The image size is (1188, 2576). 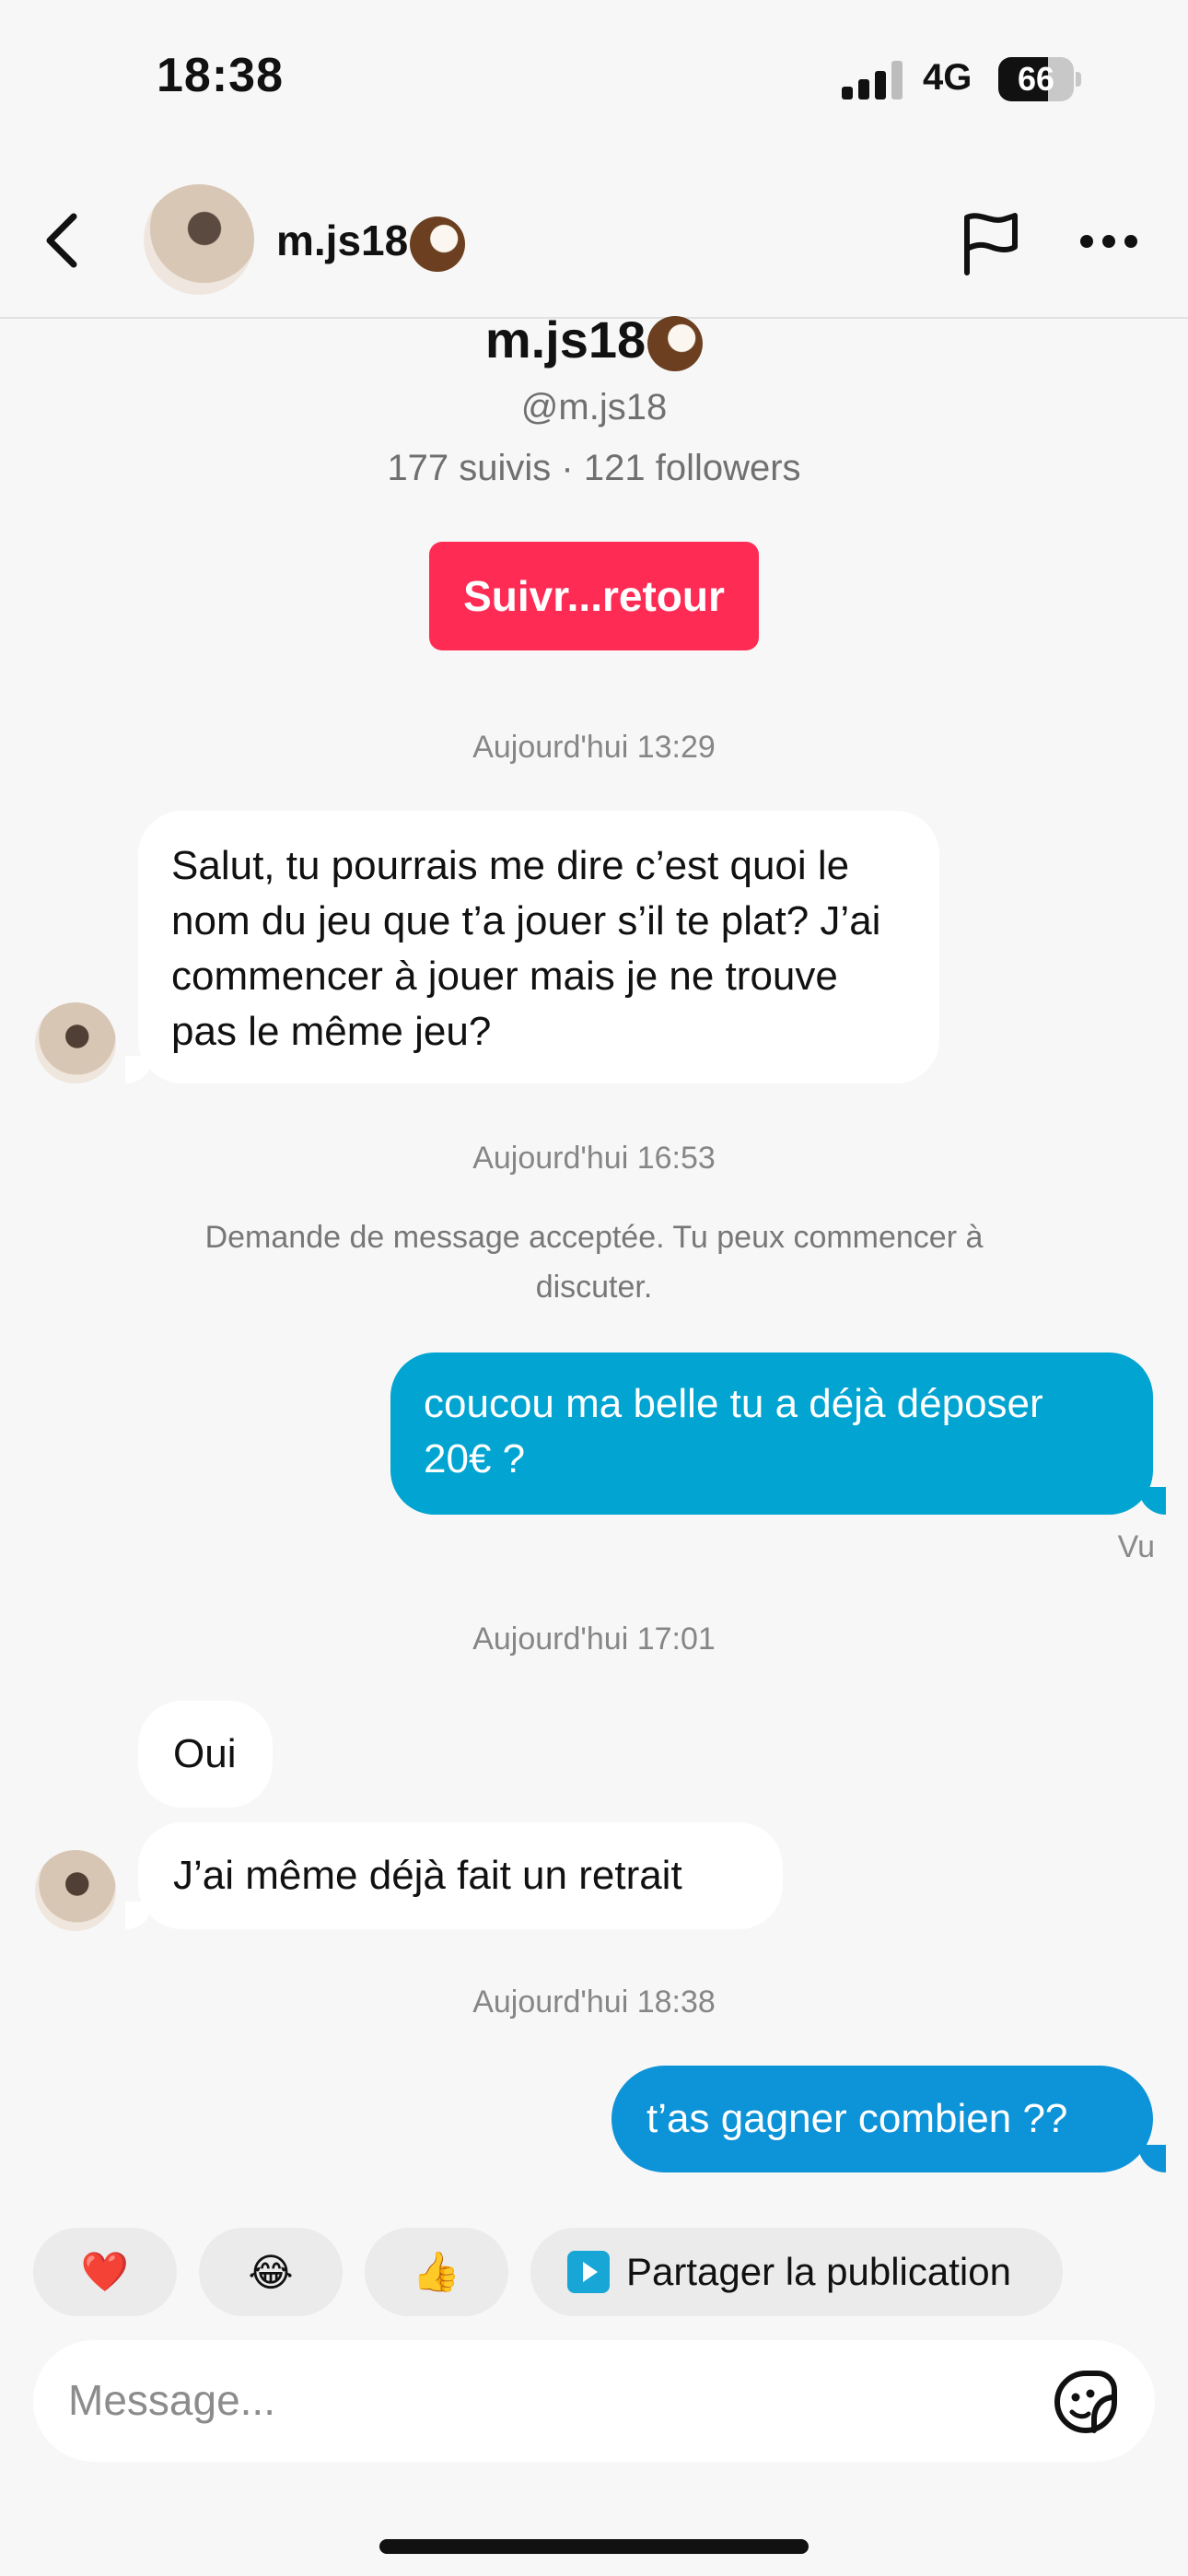 I want to click on seen-status: Vu, so click(x=1136, y=1546).